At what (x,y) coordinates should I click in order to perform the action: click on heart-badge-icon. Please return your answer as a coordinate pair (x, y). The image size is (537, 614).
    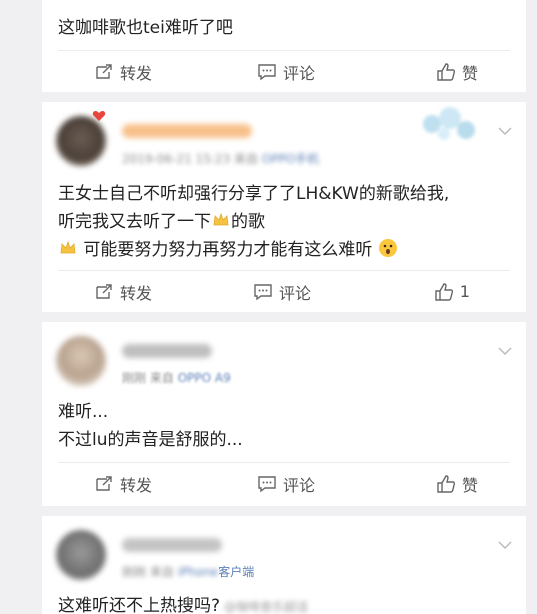
    Looking at the image, I should click on (99, 116).